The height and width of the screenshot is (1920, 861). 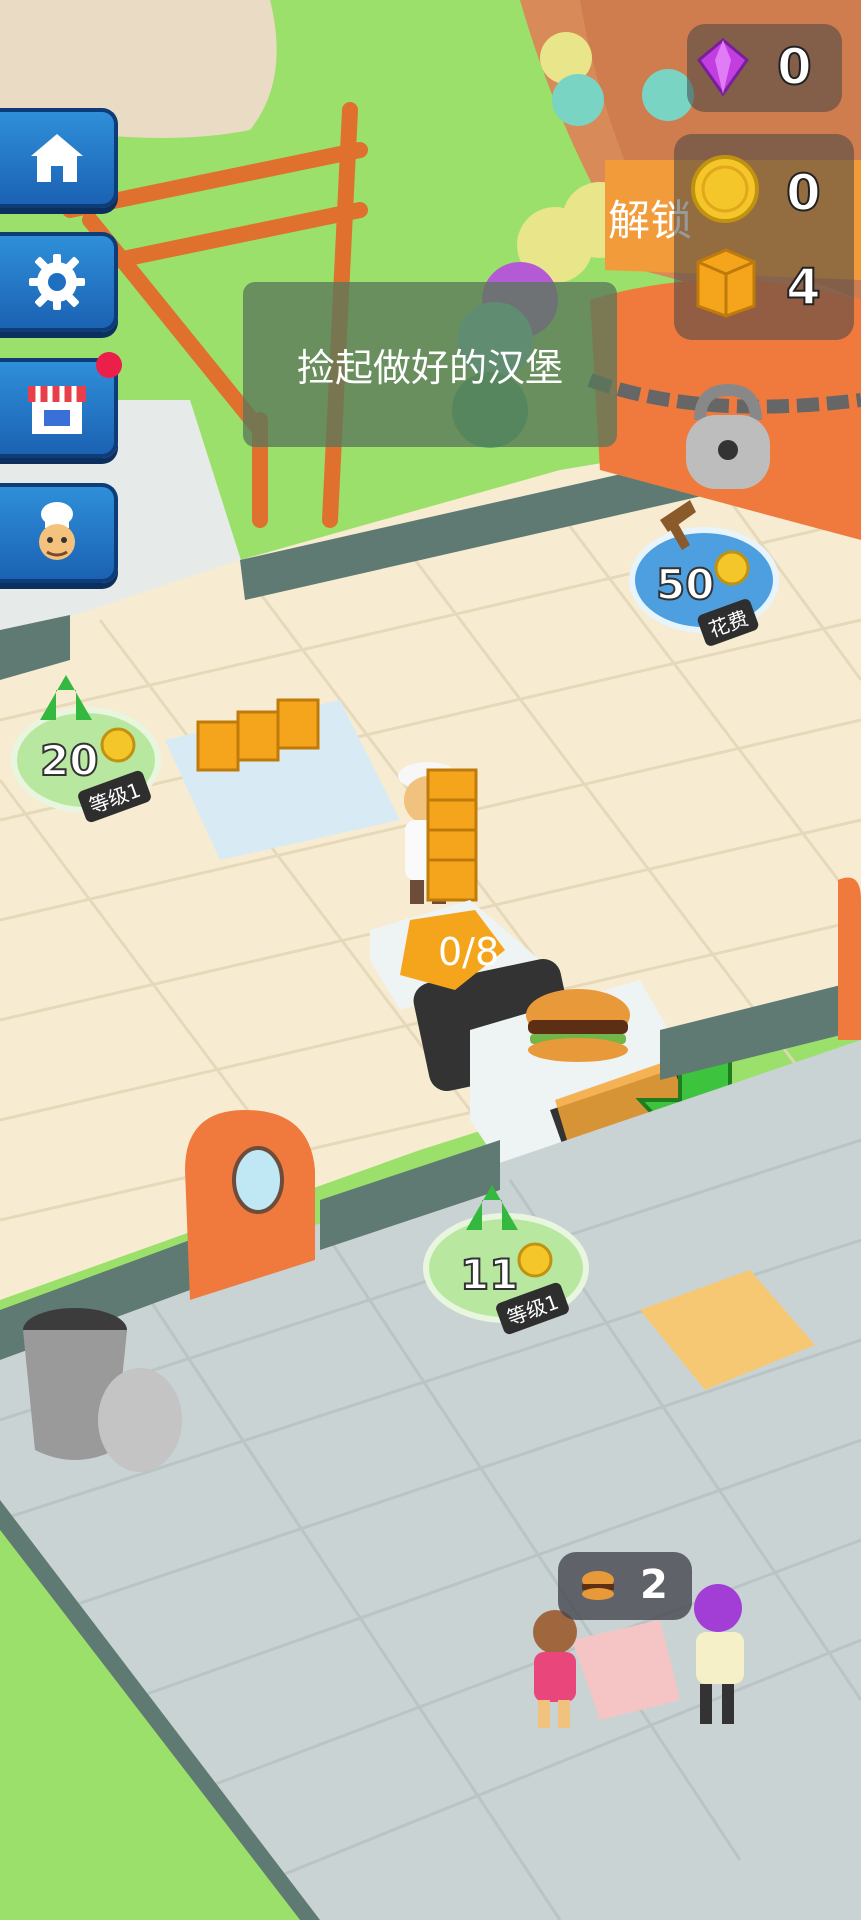 I want to click on settings-button, so click(x=59, y=282).